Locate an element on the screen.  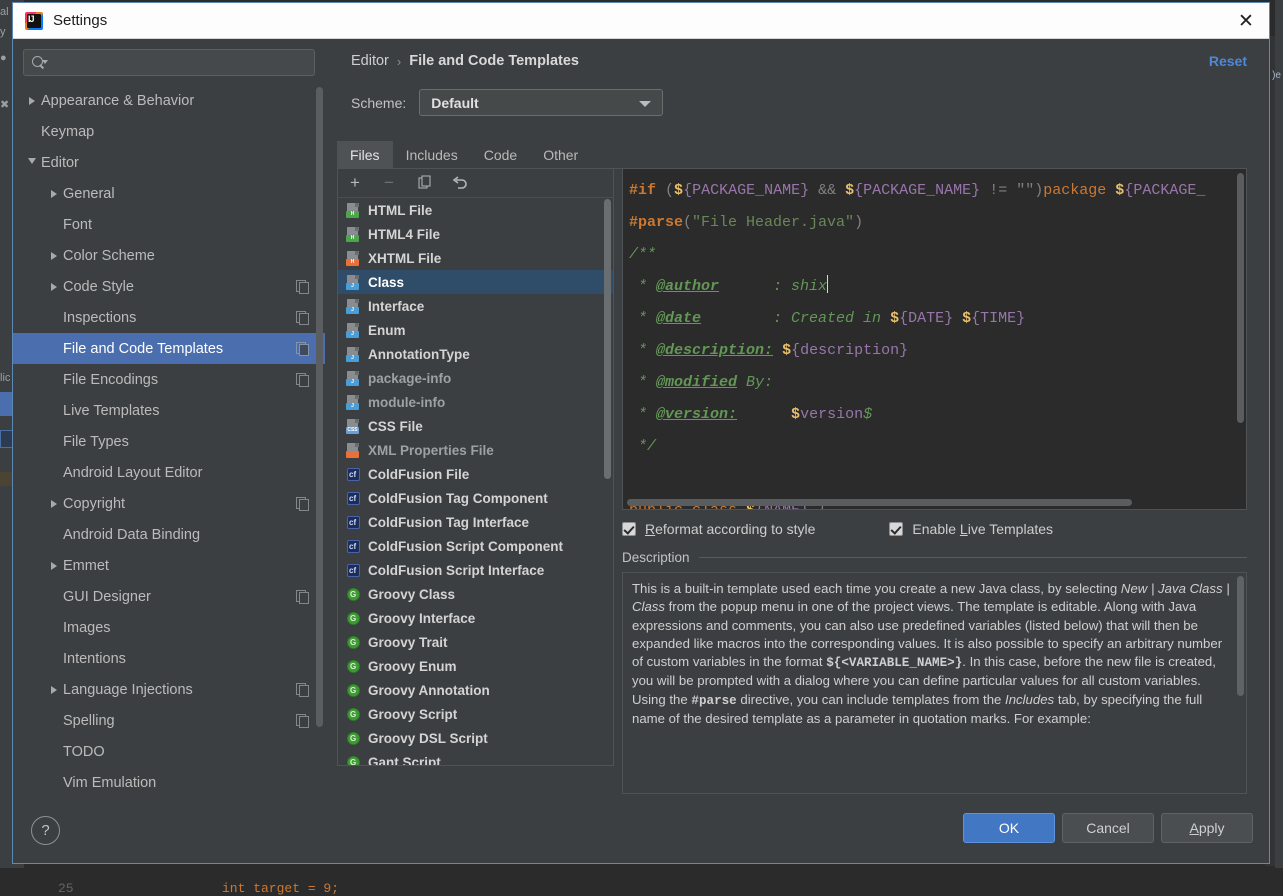
ok-button: OK is located at coordinates (1009, 828).